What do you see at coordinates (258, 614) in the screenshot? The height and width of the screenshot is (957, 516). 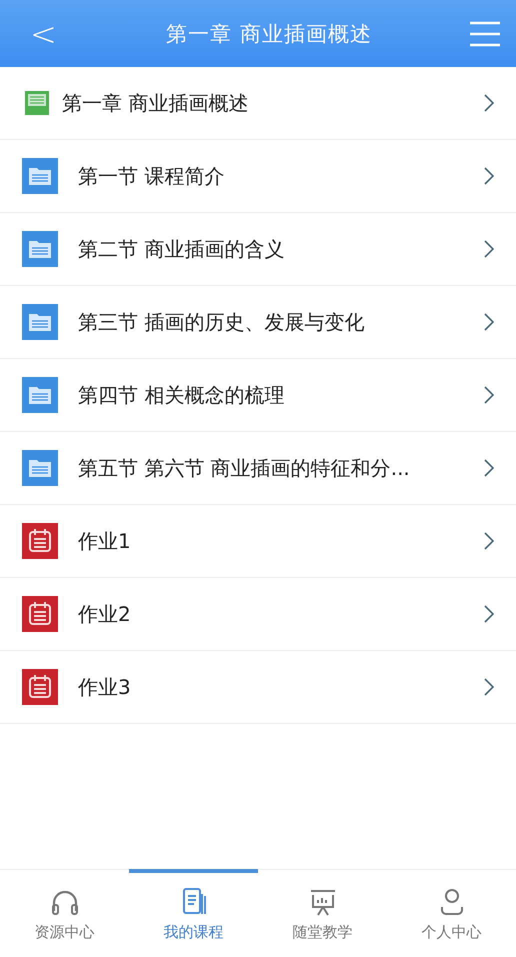 I see `list-item: 作业2` at bounding box center [258, 614].